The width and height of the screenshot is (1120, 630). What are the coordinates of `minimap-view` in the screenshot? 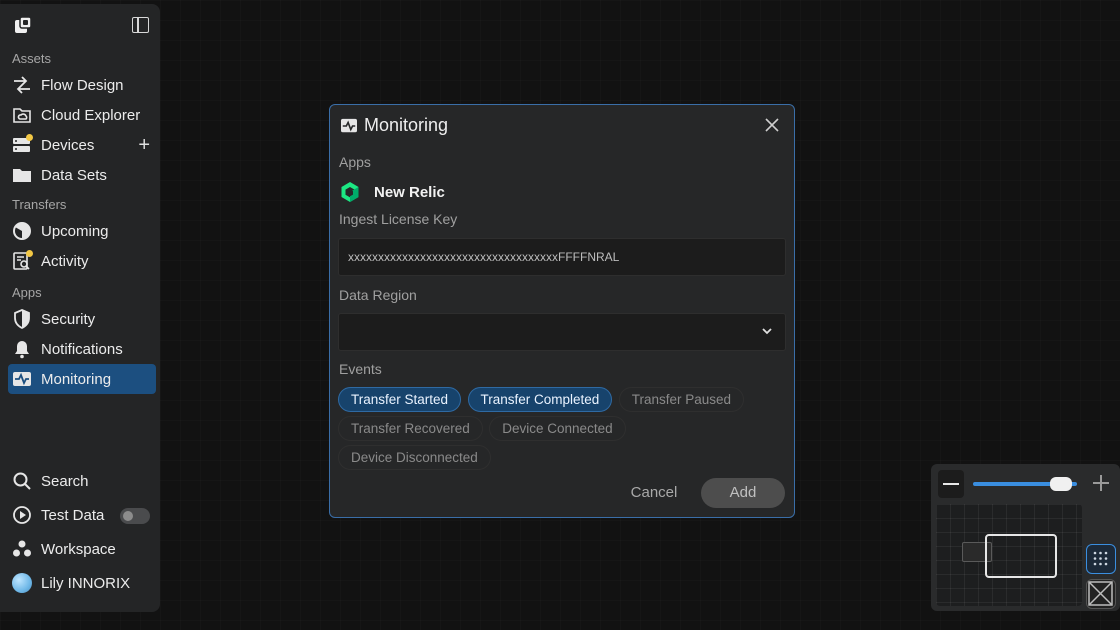 It's located at (1009, 555).